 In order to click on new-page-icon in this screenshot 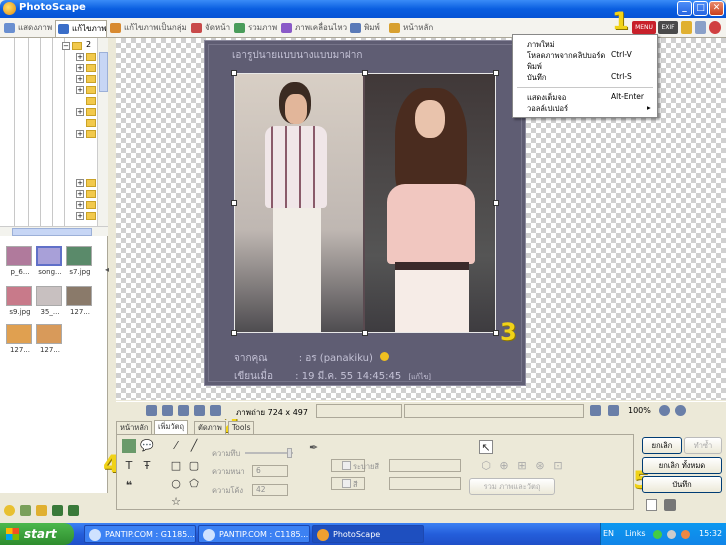, I will do `click(651, 505)`.